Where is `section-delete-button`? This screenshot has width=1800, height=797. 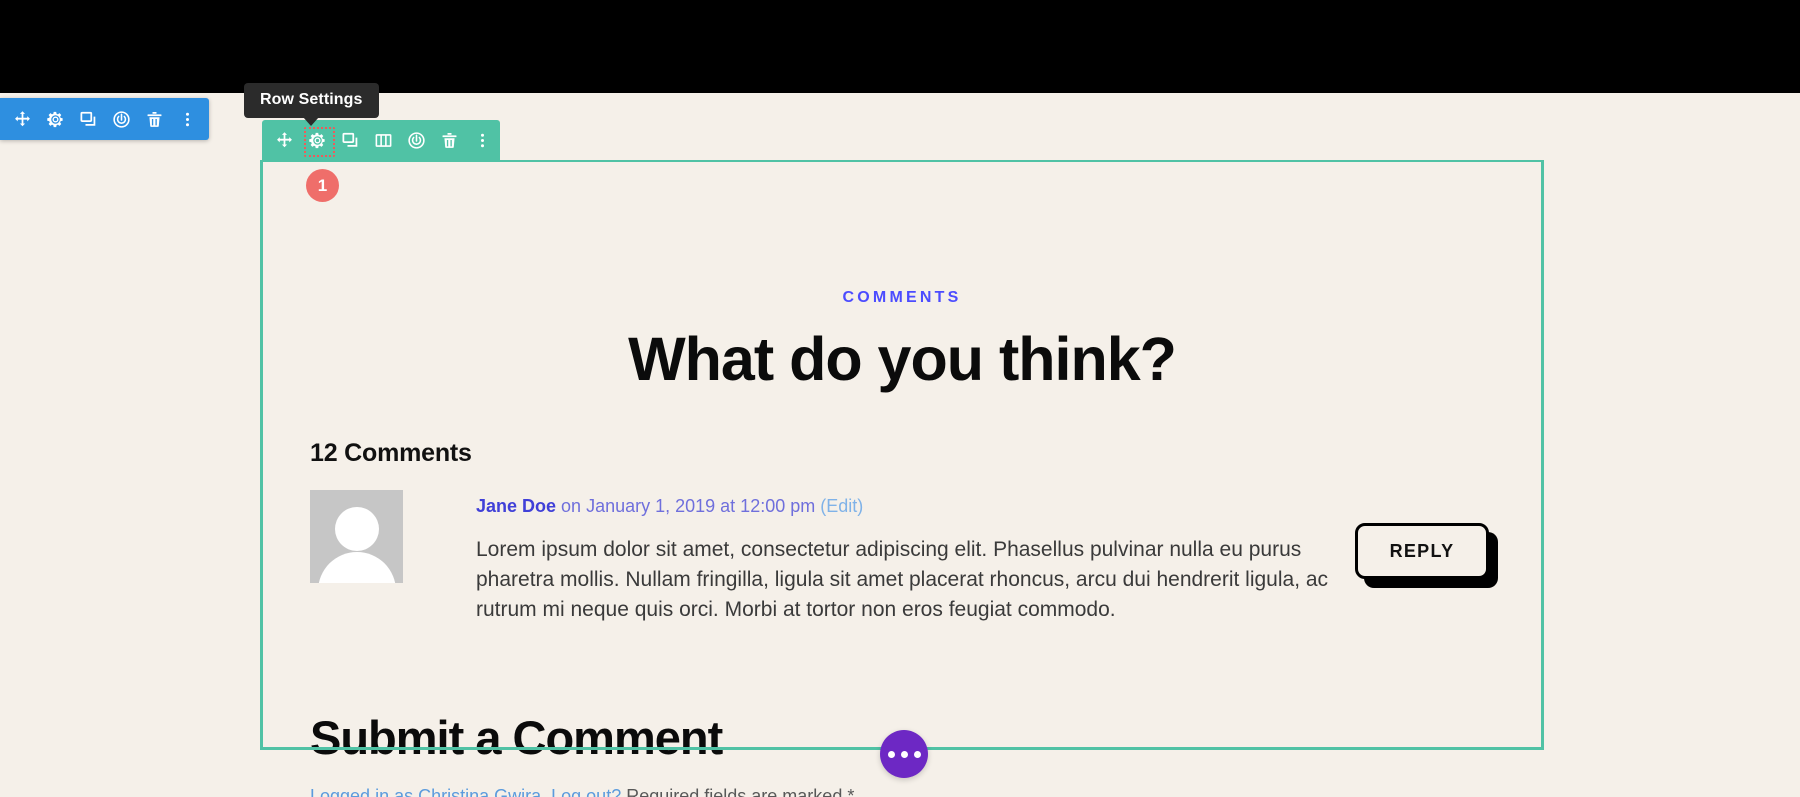
section-delete-button is located at coordinates (154, 119).